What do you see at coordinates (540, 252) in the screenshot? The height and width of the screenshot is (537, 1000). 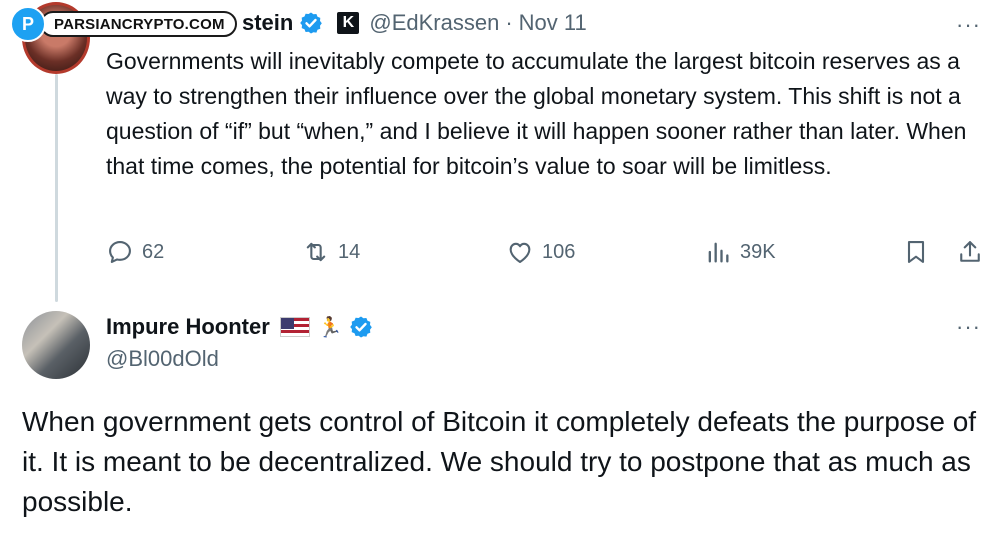 I see `like-button: 106` at bounding box center [540, 252].